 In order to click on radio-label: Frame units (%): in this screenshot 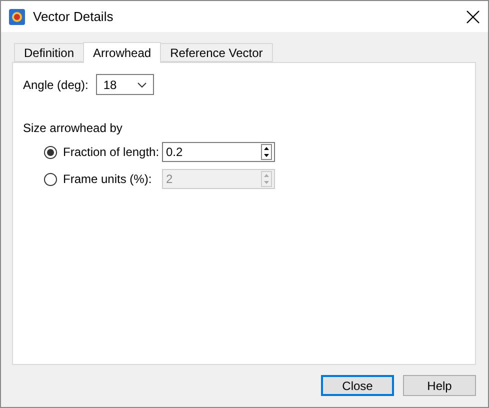, I will do `click(108, 179)`.